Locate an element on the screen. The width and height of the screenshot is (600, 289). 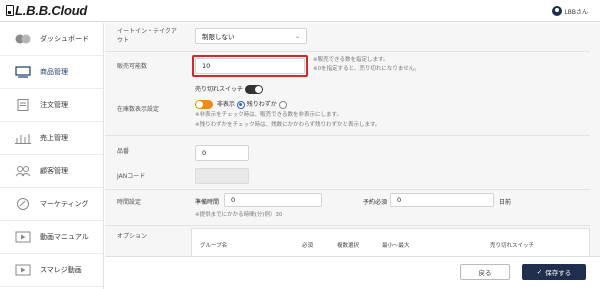
sidebar-item-smaregi-video: スマレジ動画 is located at coordinates (51, 270).